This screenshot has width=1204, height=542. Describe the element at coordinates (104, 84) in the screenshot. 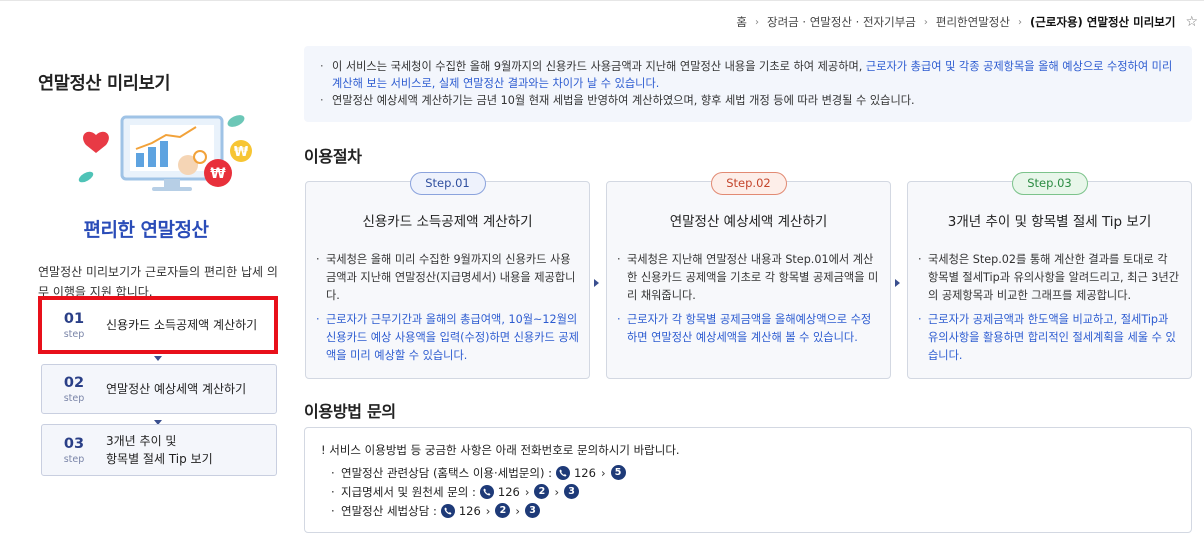

I see `sidebar-title: 연말정산 미리보기` at that location.